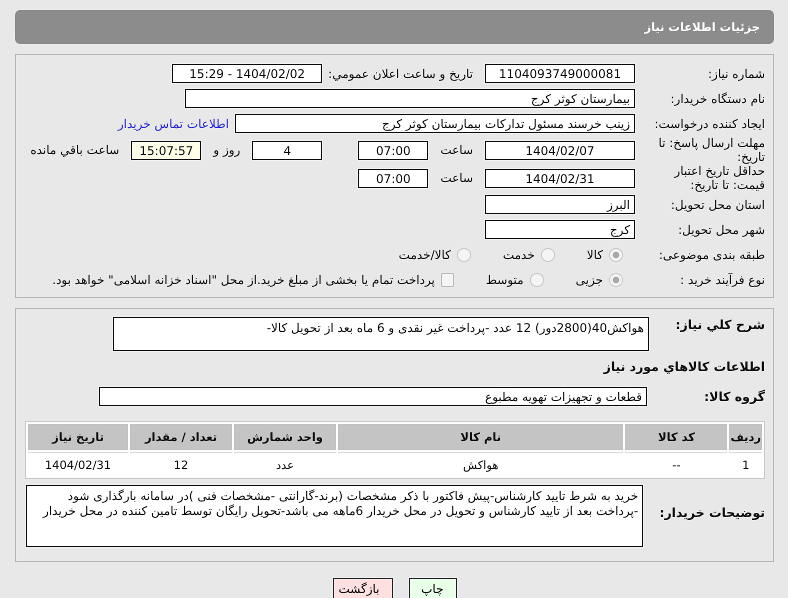  What do you see at coordinates (560, 178) in the screenshot?
I see `date-field: 1404/02/31` at bounding box center [560, 178].